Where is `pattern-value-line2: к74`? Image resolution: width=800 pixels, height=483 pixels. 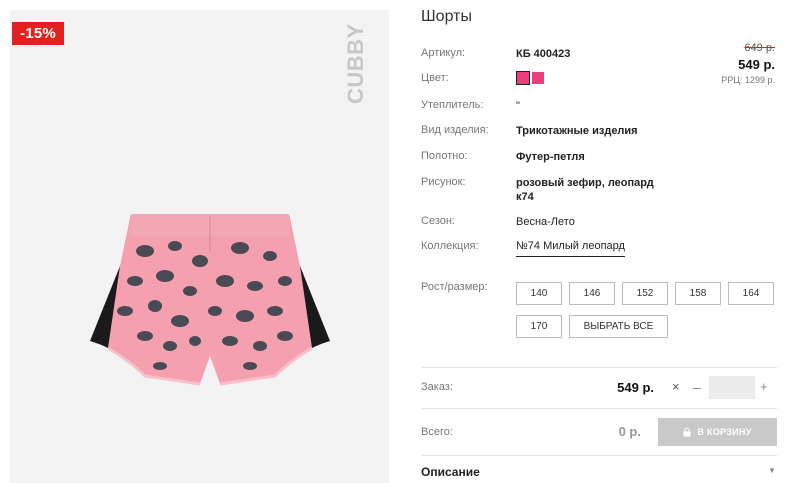
pattern-value-line2: к74 is located at coordinates (525, 197).